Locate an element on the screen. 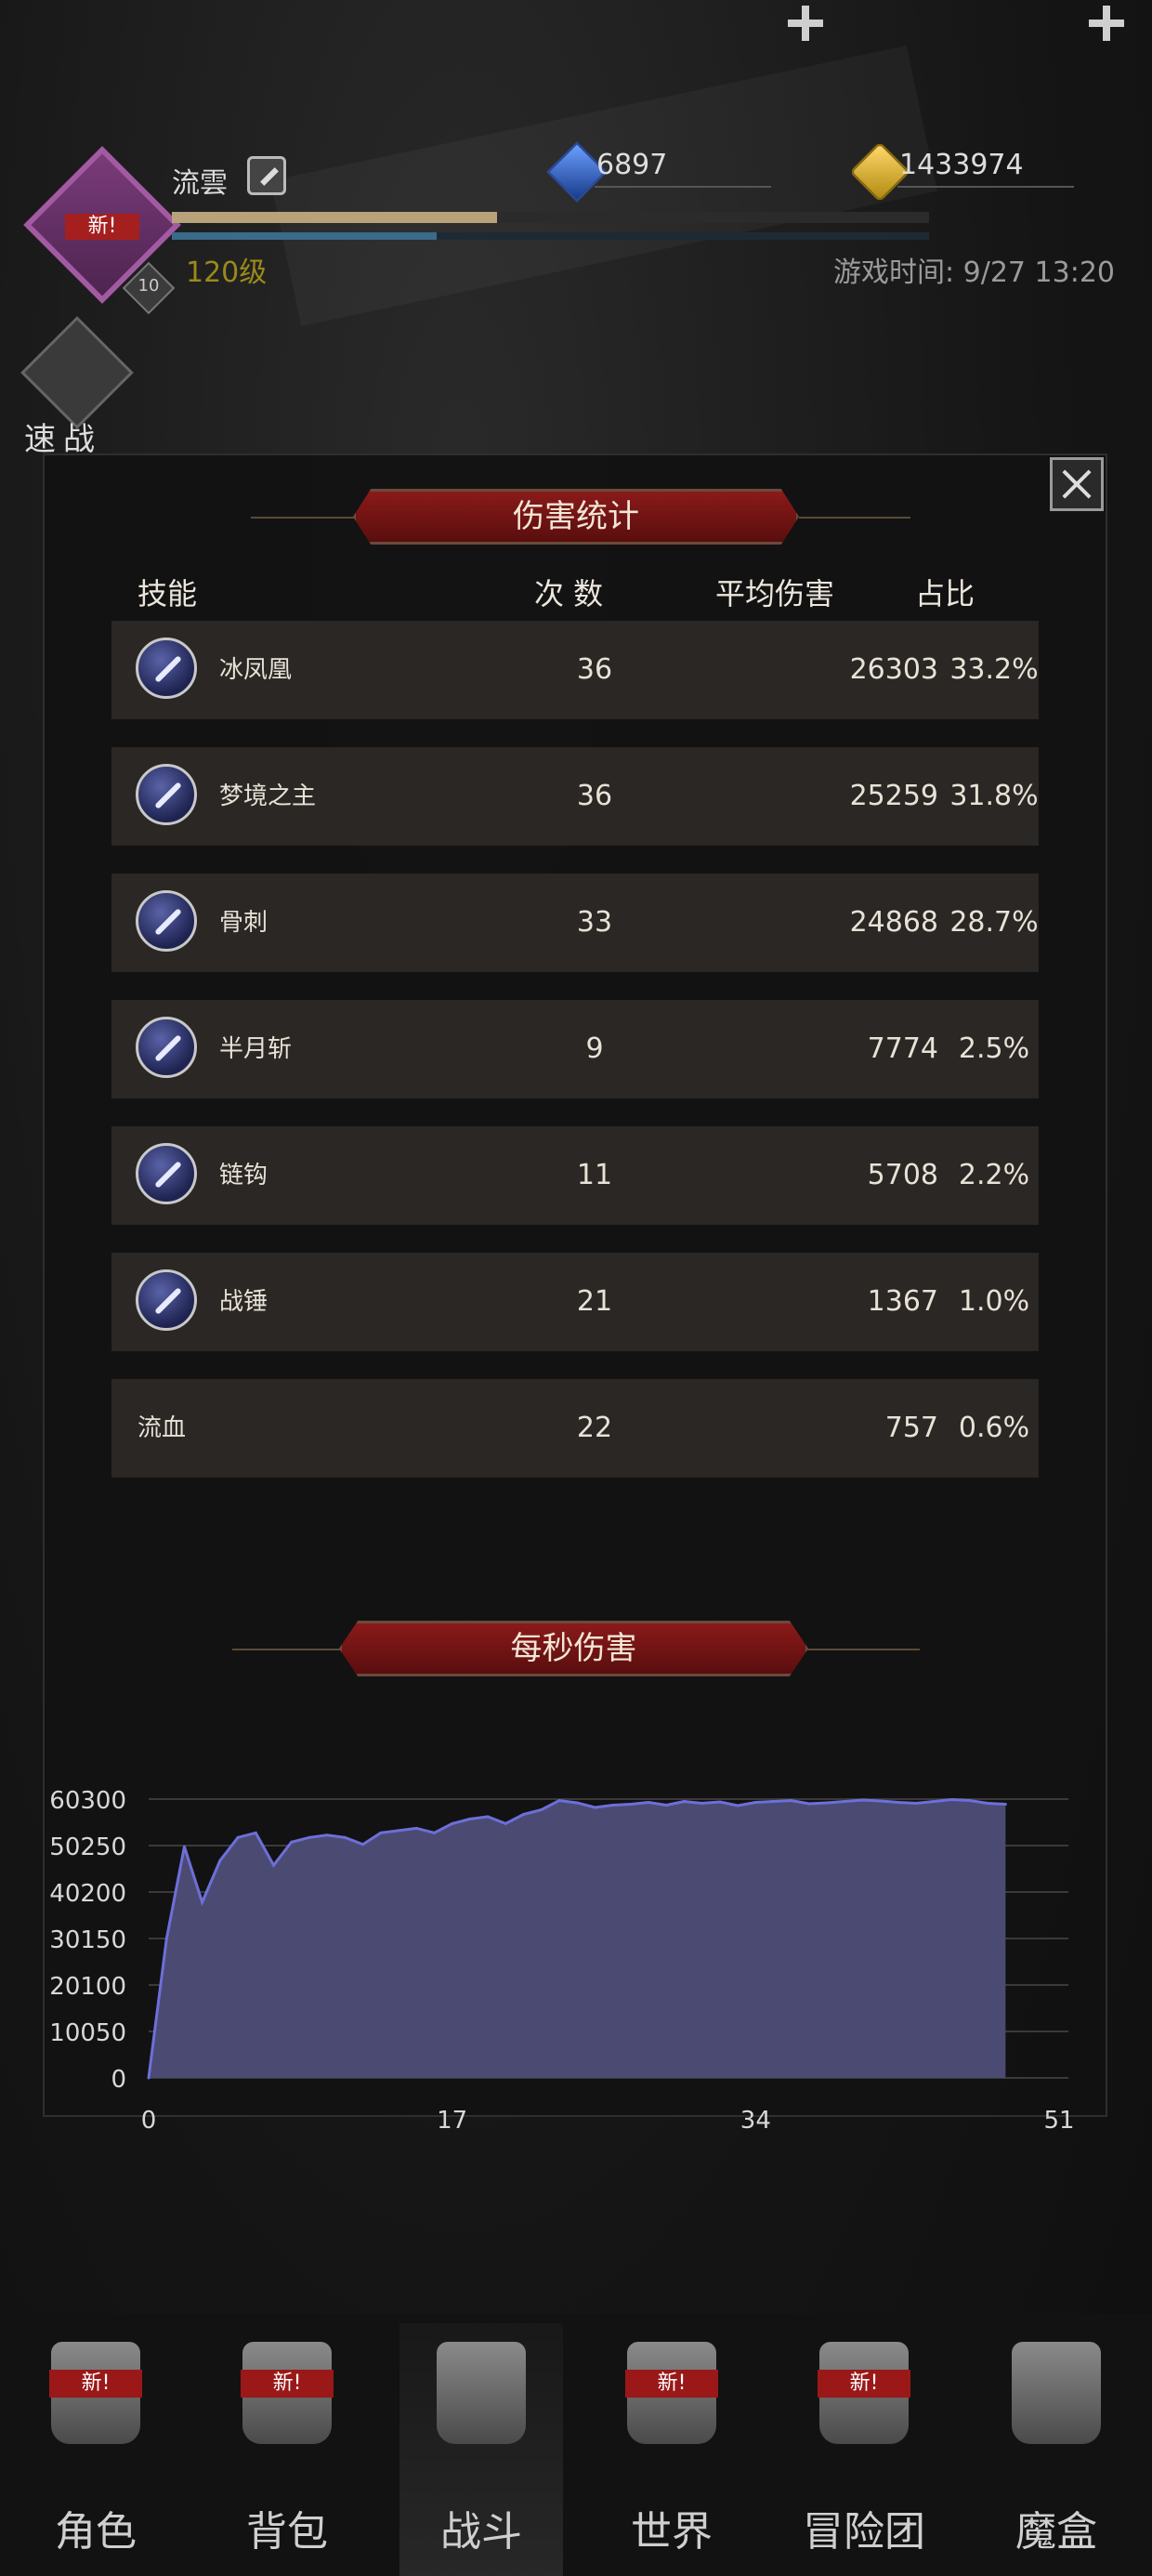  y-tick-label: 40200 is located at coordinates (87, 1894).